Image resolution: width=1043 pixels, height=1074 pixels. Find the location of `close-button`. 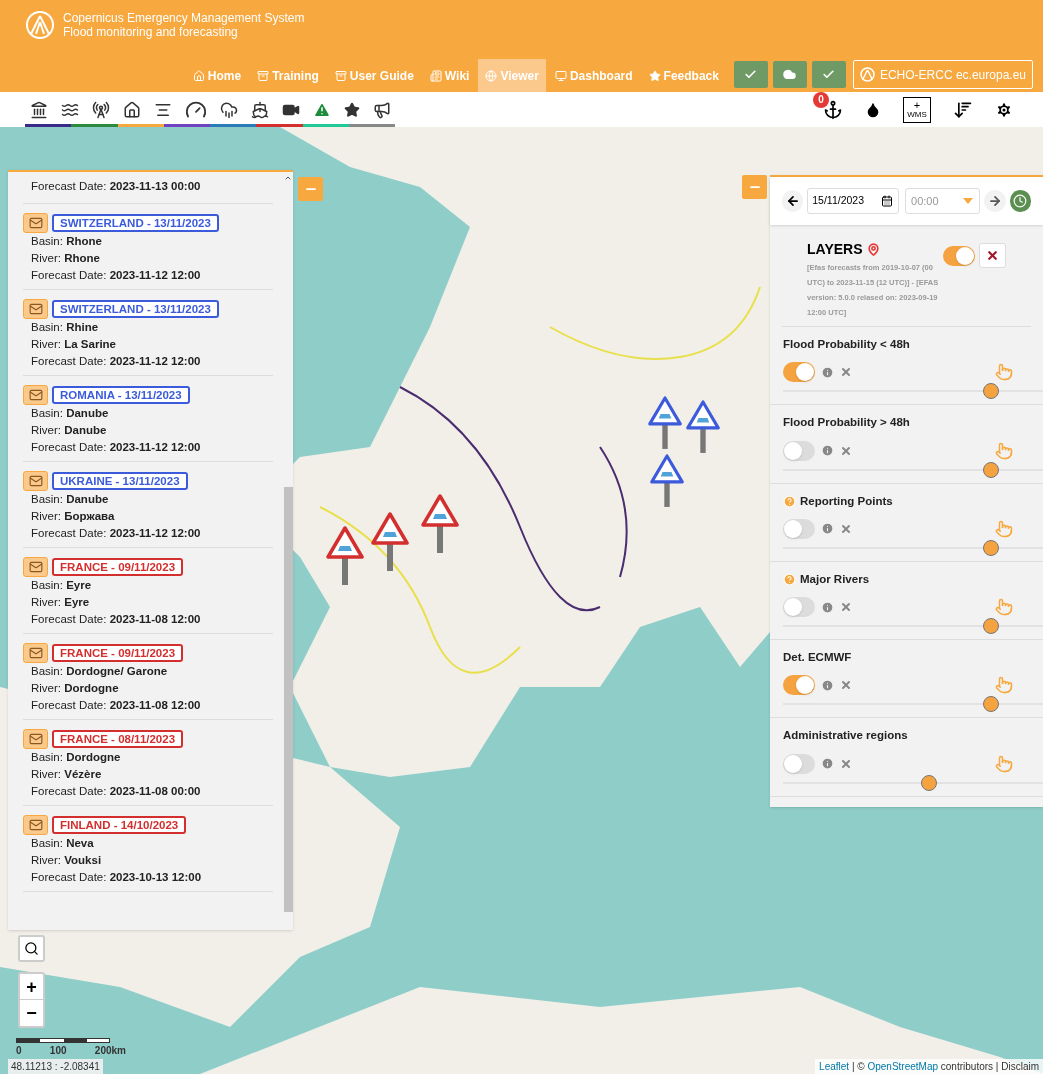

close-button is located at coordinates (992, 255).